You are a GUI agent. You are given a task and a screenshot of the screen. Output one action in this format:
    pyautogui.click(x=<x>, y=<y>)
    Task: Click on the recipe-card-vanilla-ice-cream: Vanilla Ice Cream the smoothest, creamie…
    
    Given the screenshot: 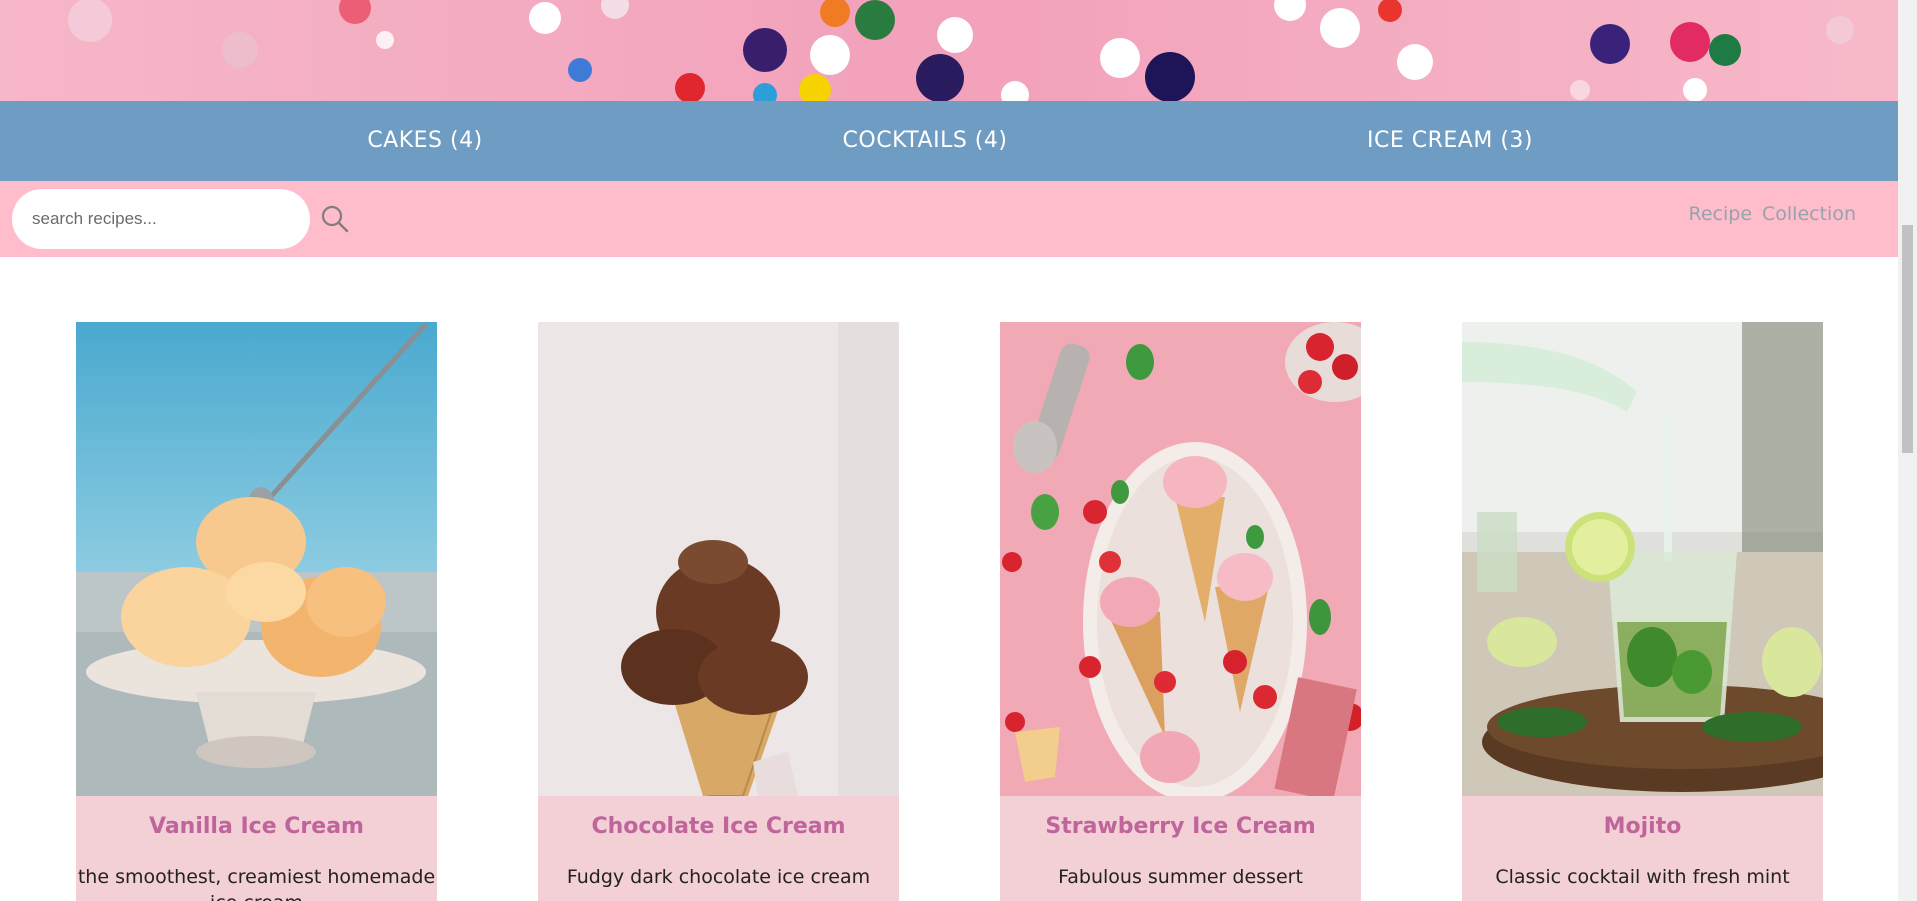 What is the action you would take?
    pyautogui.click(x=256, y=611)
    